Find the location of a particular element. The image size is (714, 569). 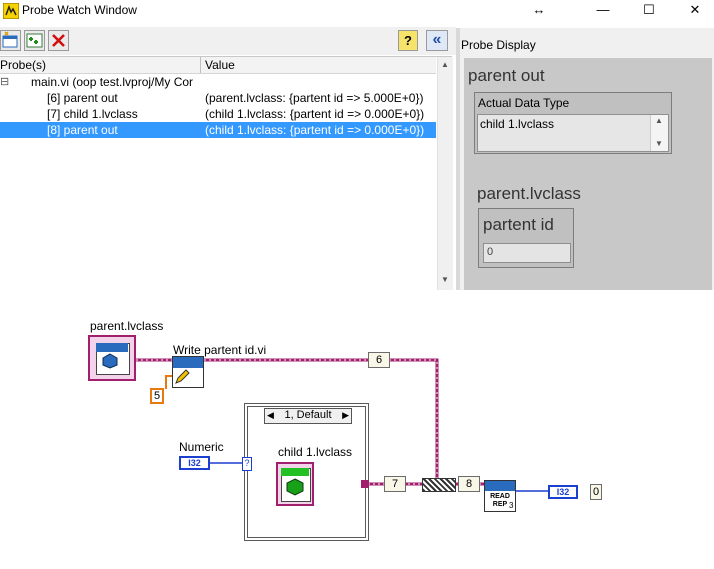

window-title: Probe Watch Window is located at coordinates (79, 10).